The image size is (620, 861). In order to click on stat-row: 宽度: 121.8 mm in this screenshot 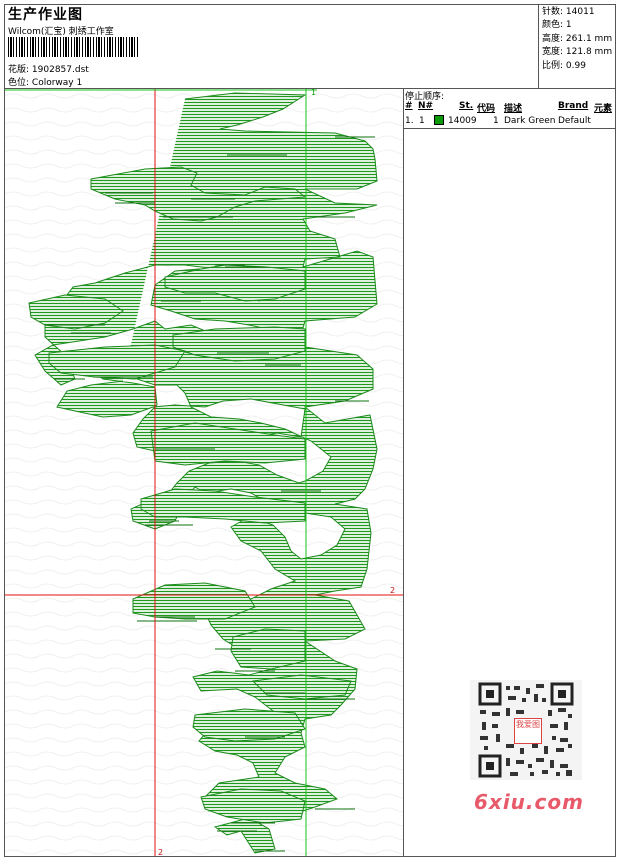, I will do `click(577, 52)`.